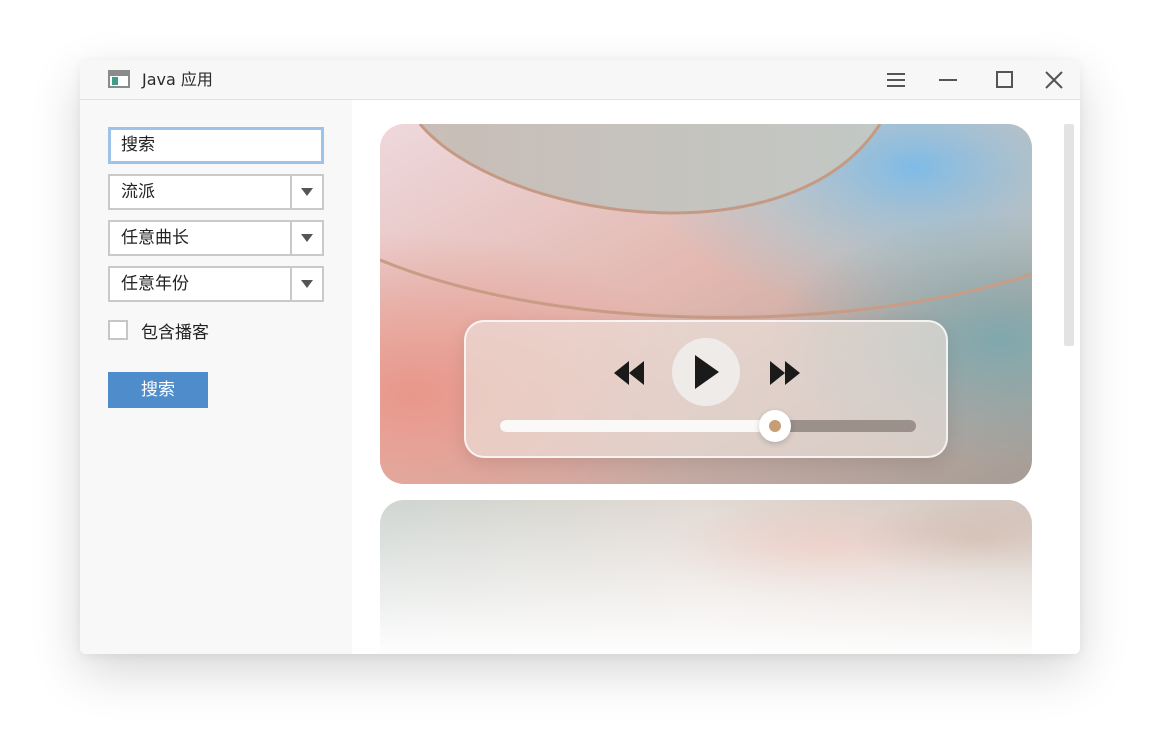 Image resolution: width=1160 pixels, height=734 pixels. What do you see at coordinates (216, 284) in the screenshot?
I see `year-select: 任意年份` at bounding box center [216, 284].